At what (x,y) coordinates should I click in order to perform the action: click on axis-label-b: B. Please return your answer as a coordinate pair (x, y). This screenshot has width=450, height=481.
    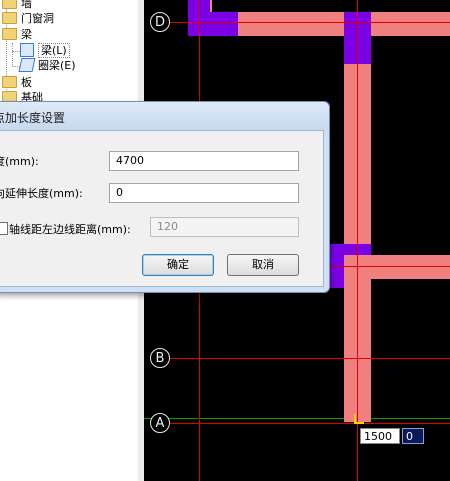
    Looking at the image, I should click on (160, 358).